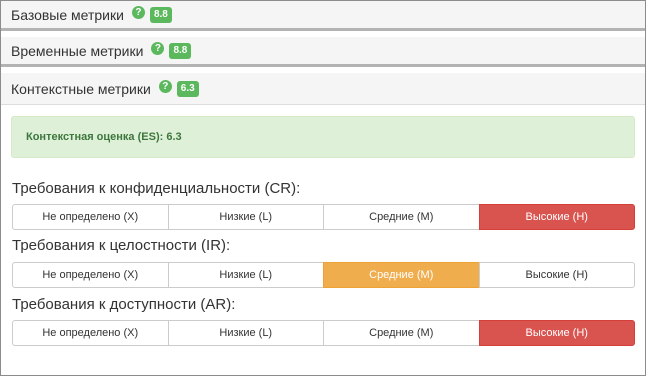 This screenshot has width=646, height=376. What do you see at coordinates (124, 304) in the screenshot?
I see `ar-label: Требования к доступности (AR):` at bounding box center [124, 304].